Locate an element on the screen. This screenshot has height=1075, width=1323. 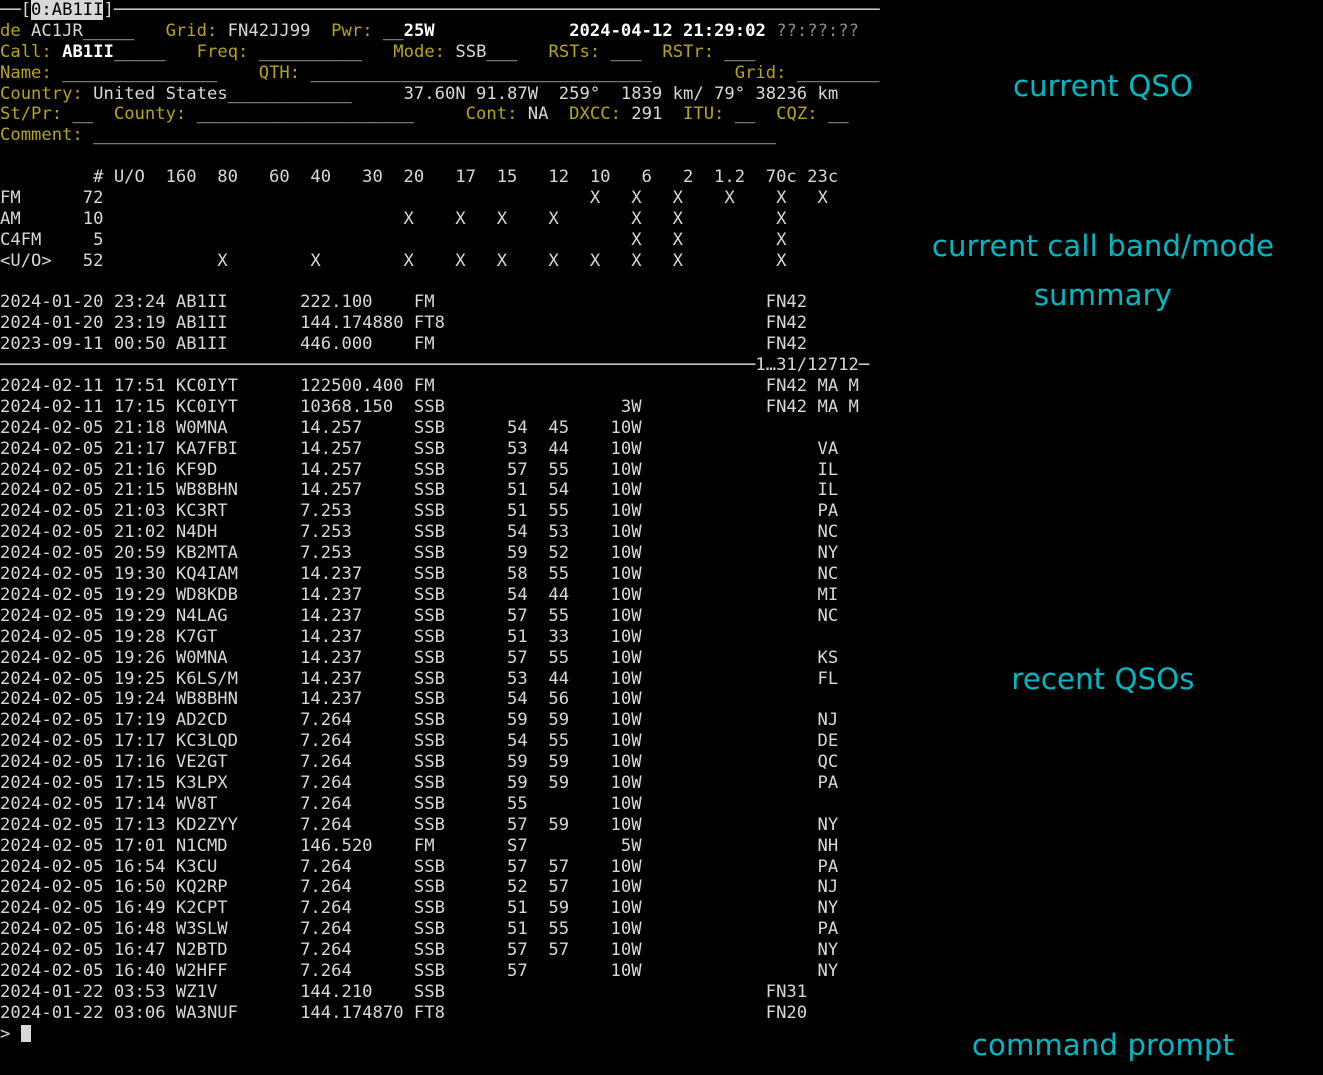
current-call-qso-row: 2024-01-20 23:24 AB1II 222.100 FM FN42 is located at coordinates (440, 302).